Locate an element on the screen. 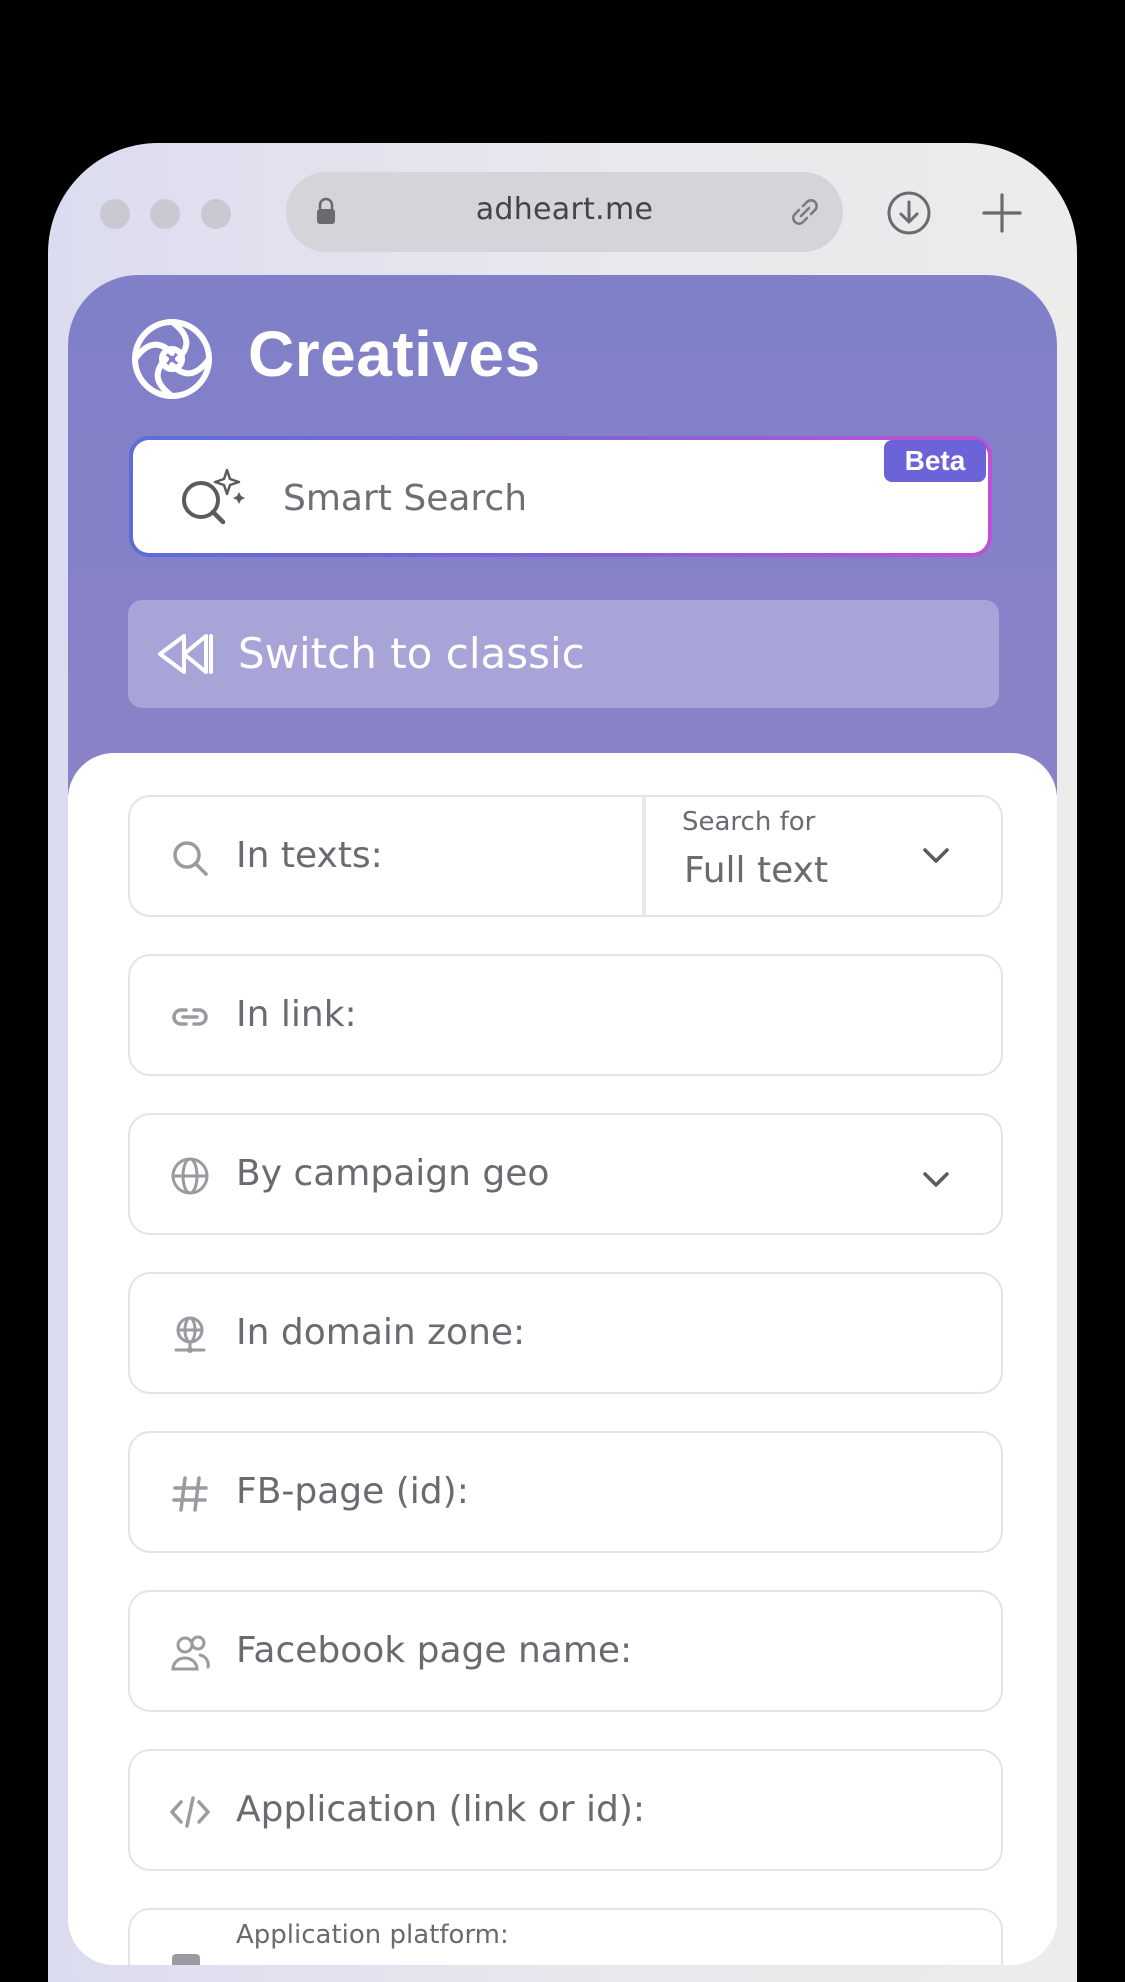  hash-icon is located at coordinates (190, 1494).